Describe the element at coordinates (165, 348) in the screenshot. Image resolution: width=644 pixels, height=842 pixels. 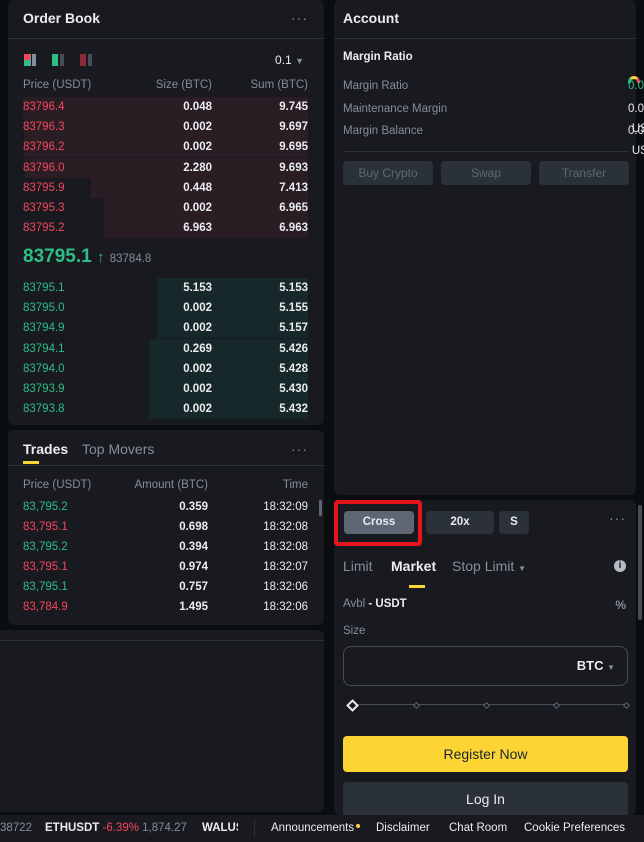
I see `bid-row: 83794.1 0.269 5.426` at that location.